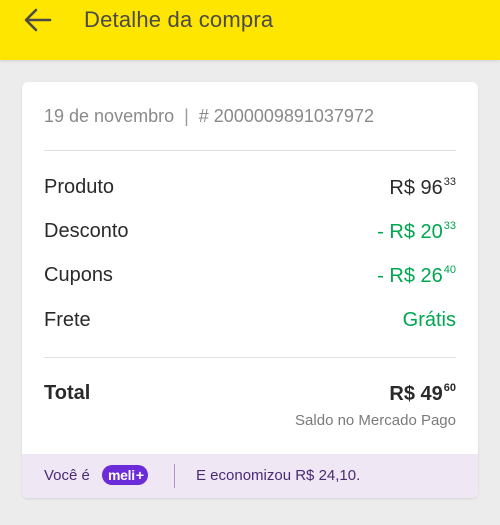 The height and width of the screenshot is (525, 500). What do you see at coordinates (416, 231) in the screenshot?
I see `row-value: - R$ 2033` at bounding box center [416, 231].